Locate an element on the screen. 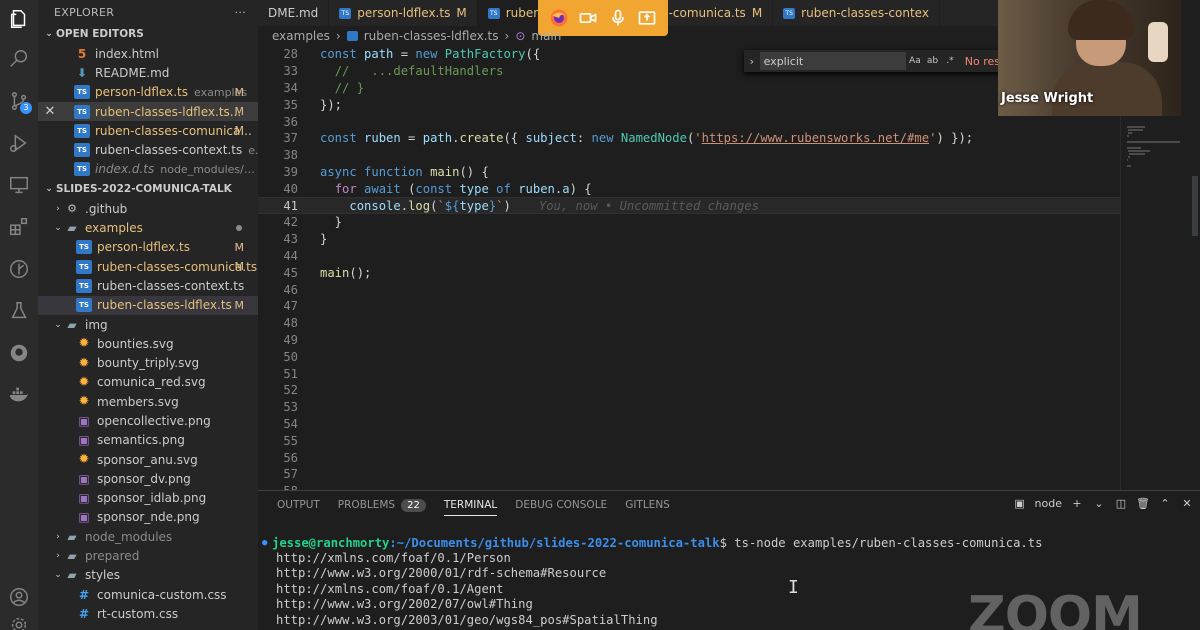 The image size is (1200, 630). tree-item: ⌄ ▰ examples is located at coordinates (148, 227).